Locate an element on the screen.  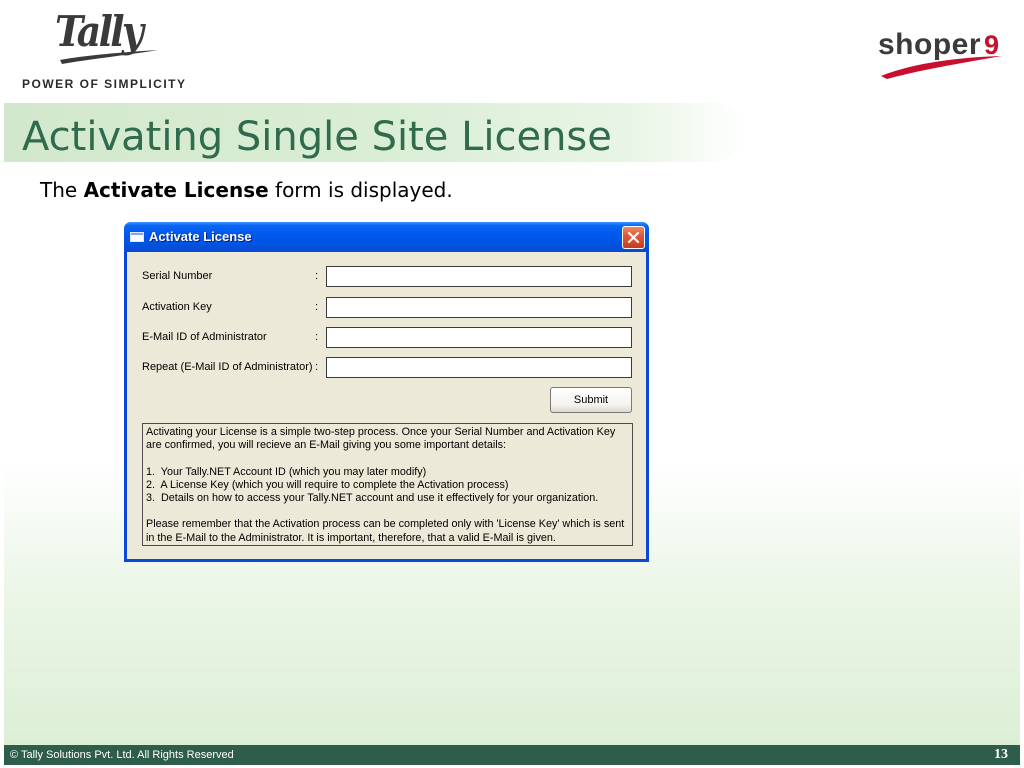
close-icon is located at coordinates (633, 237).